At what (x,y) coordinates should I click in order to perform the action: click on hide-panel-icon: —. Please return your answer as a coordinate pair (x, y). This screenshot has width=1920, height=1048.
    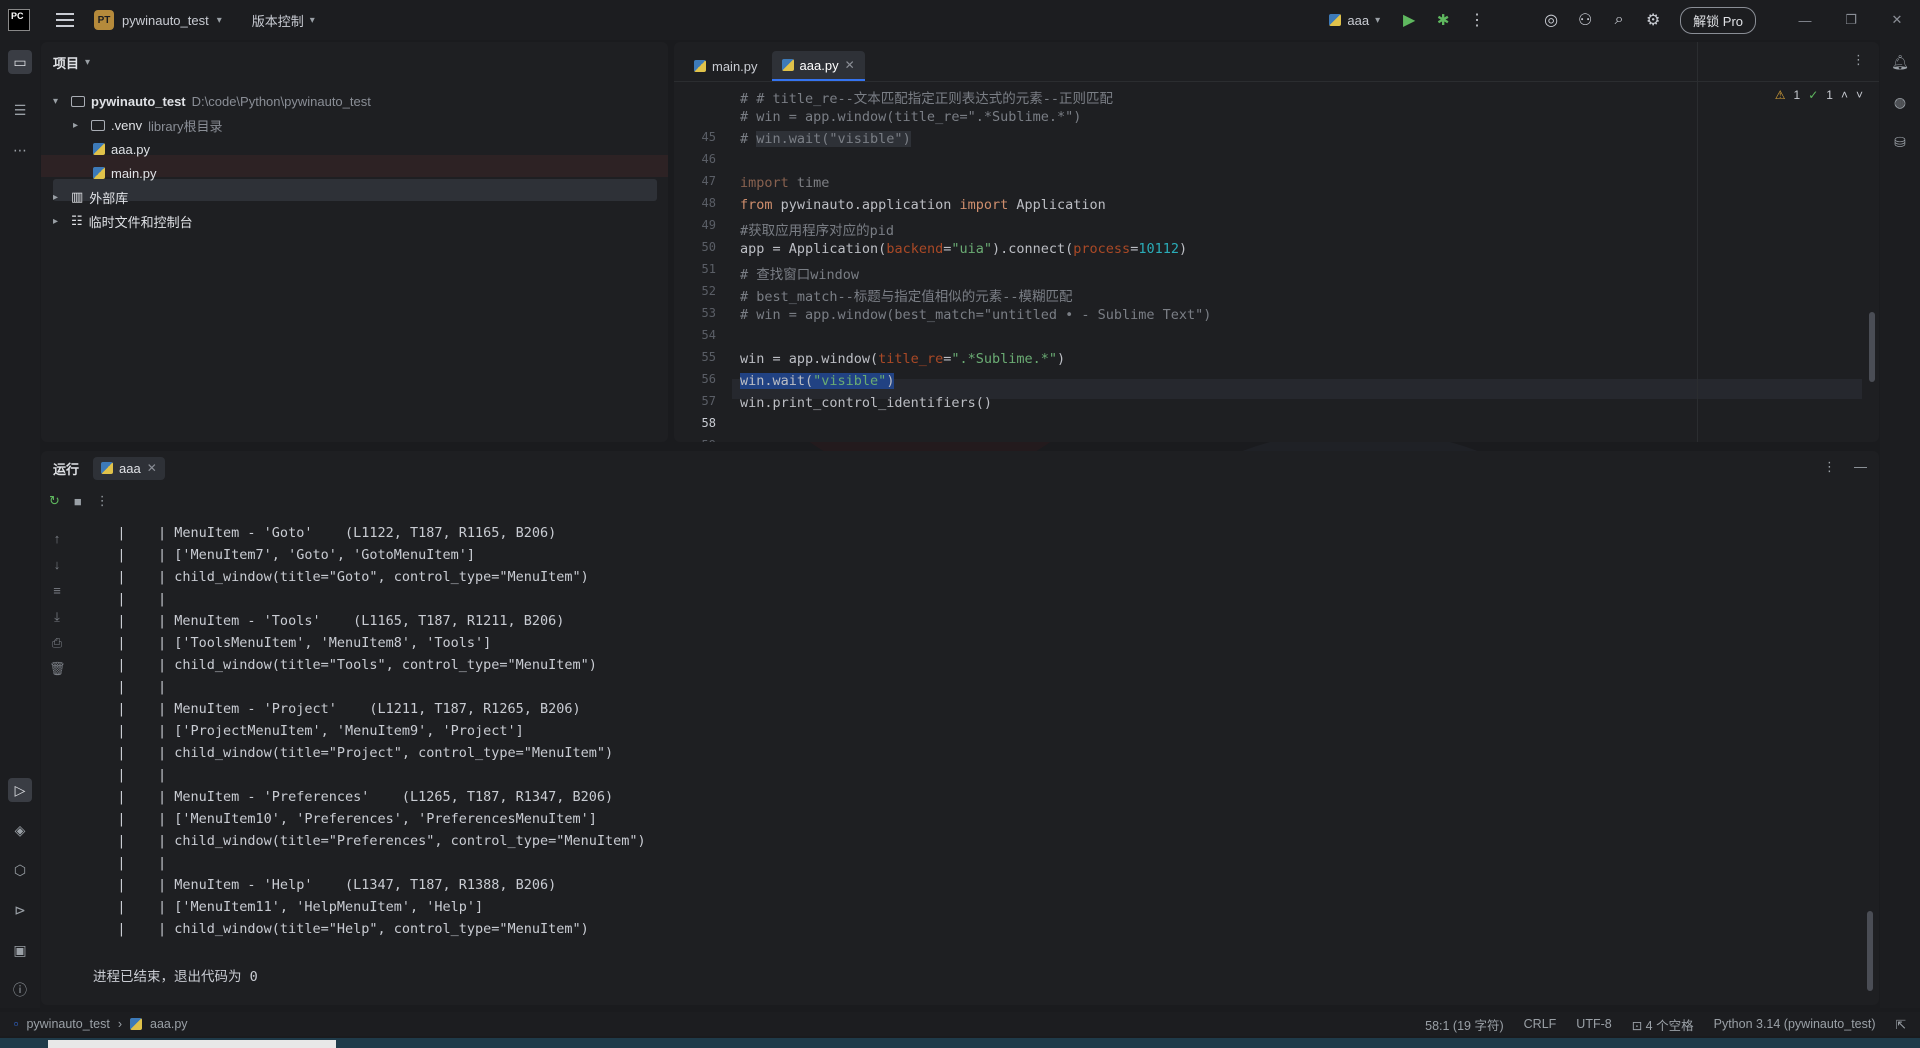
    Looking at the image, I should click on (1860, 467).